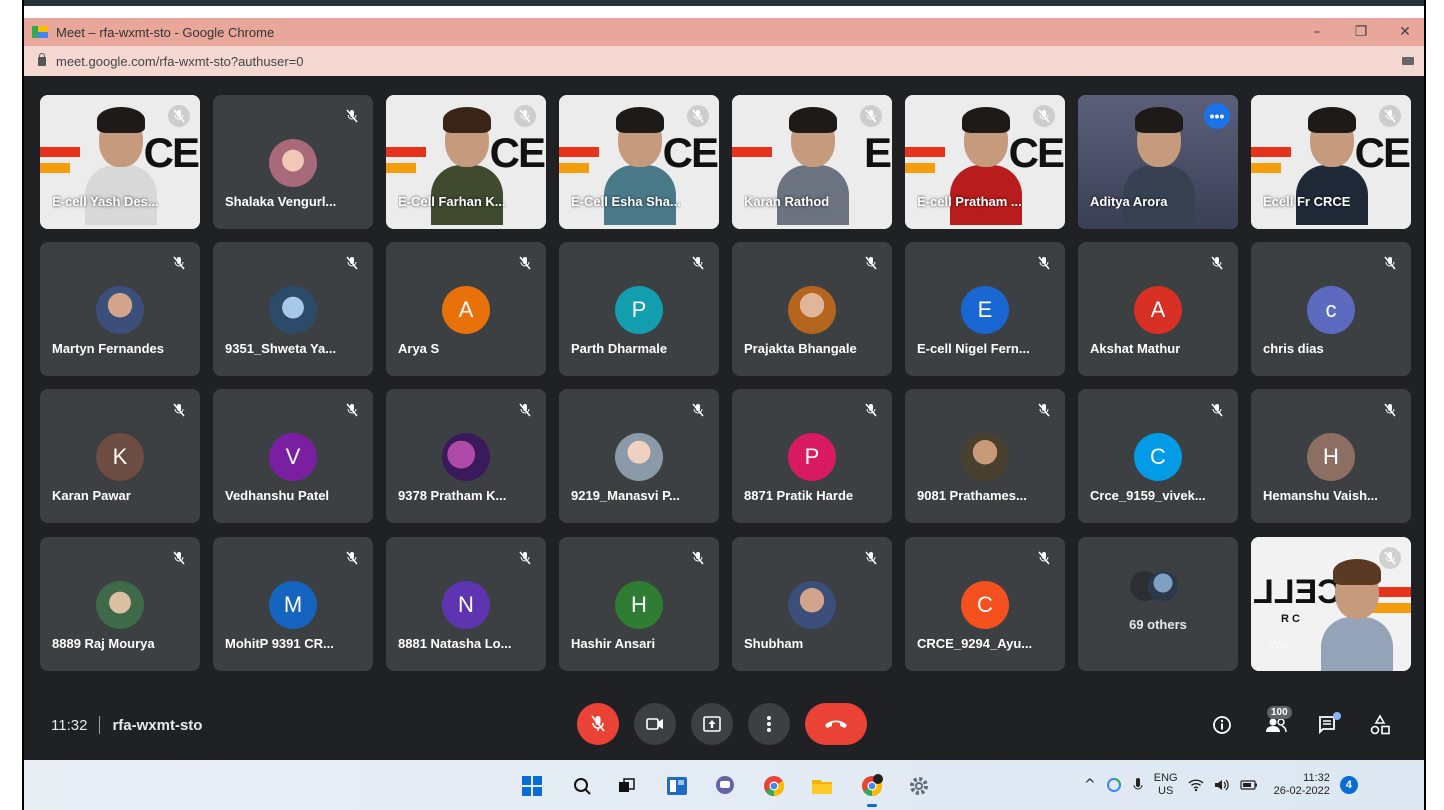 The image size is (1444, 810). I want to click on restore-button: ❐, so click(1361, 32).